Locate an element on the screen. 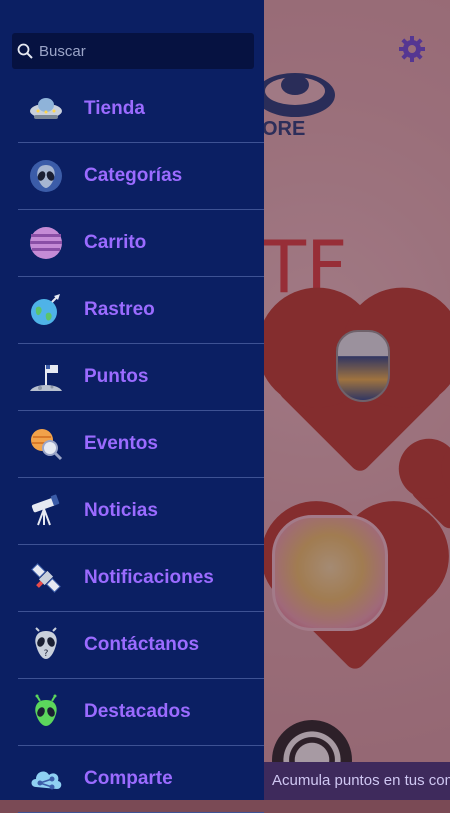 This screenshot has height=813, width=450. menu-item-label: Categorías is located at coordinates (133, 175).